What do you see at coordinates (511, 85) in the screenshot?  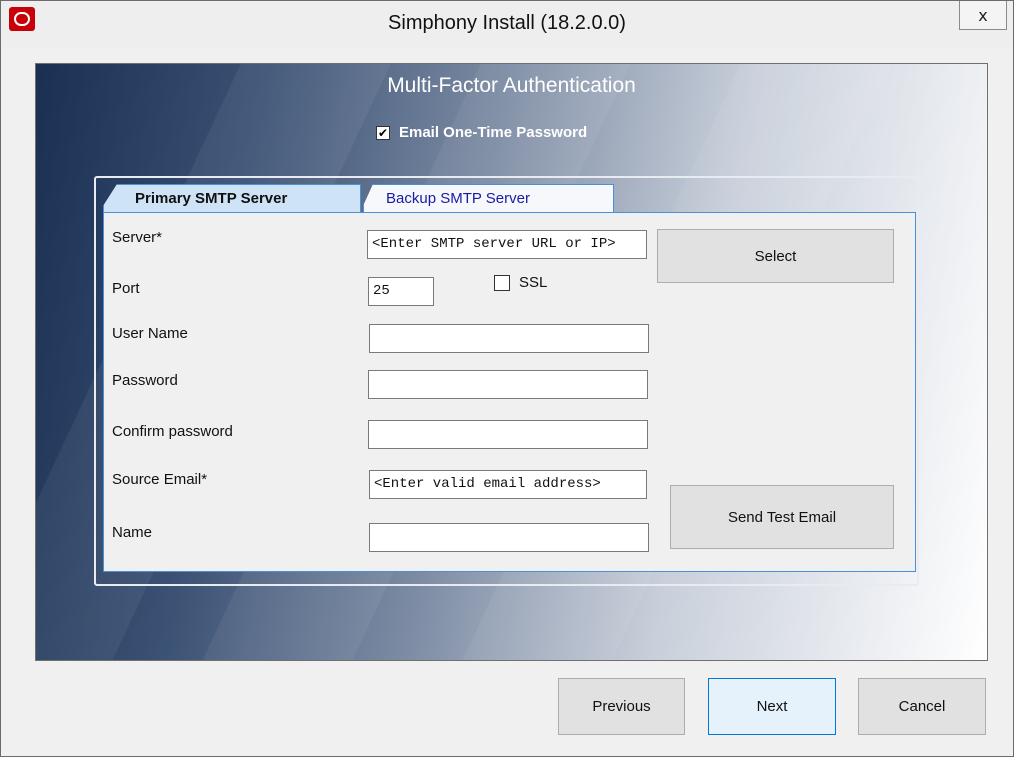 I see `page-heading: Multi-Factor Authentication` at bounding box center [511, 85].